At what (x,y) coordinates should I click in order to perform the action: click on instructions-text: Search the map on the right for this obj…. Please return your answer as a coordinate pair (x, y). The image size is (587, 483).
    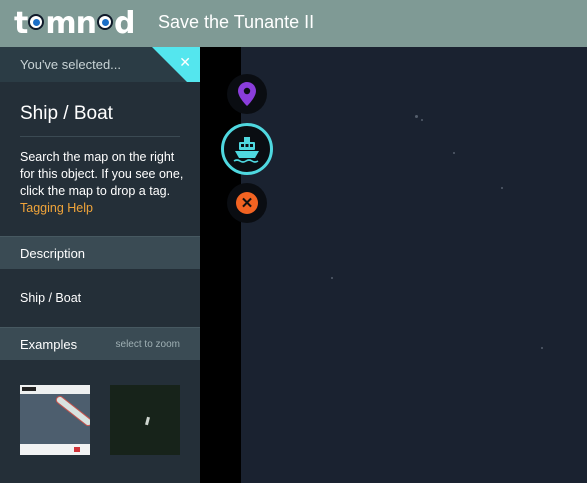
    Looking at the image, I should click on (102, 174).